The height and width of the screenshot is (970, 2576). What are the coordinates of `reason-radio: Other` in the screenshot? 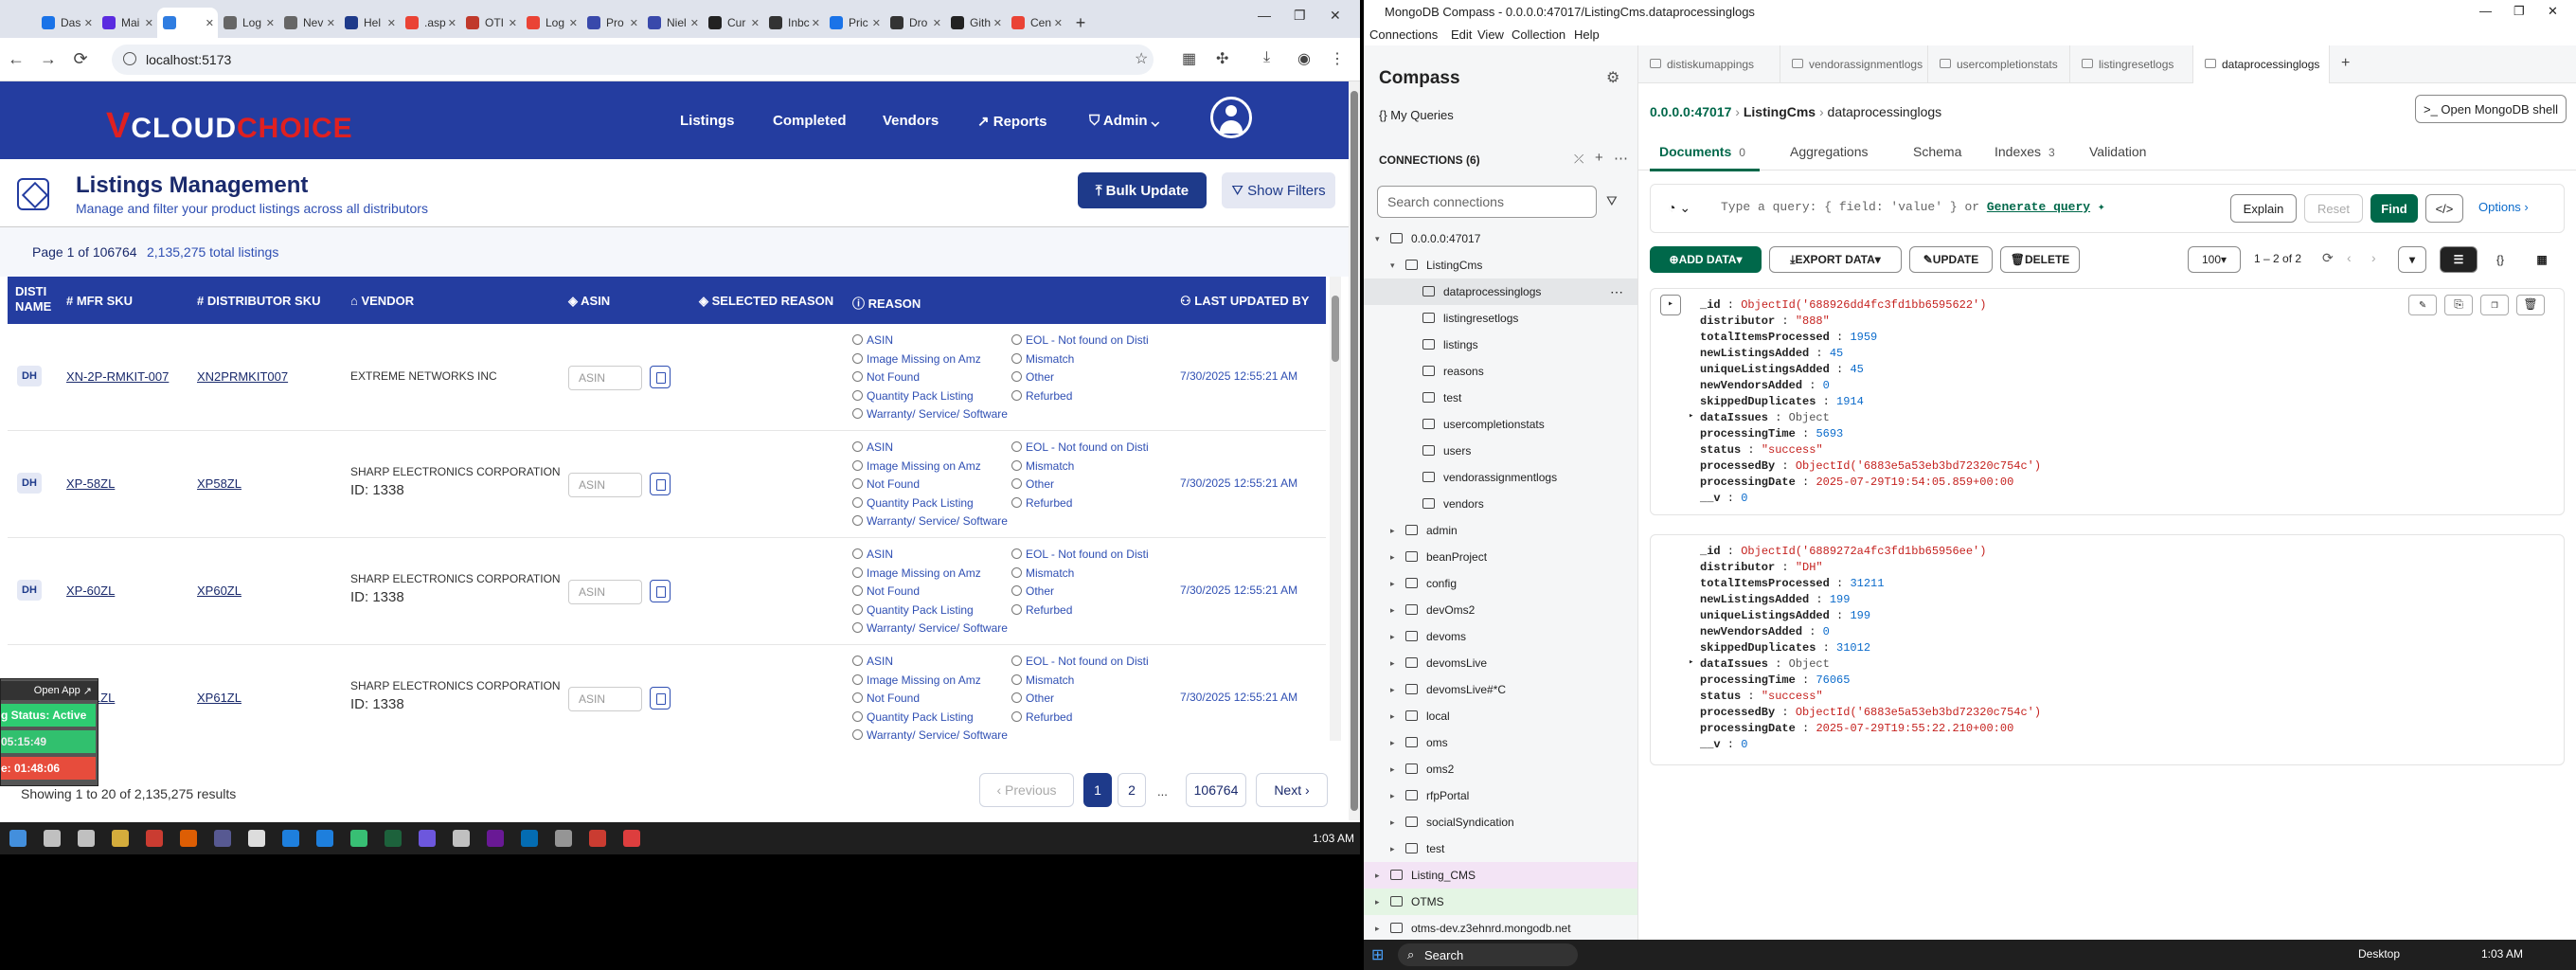 It's located at (1032, 698).